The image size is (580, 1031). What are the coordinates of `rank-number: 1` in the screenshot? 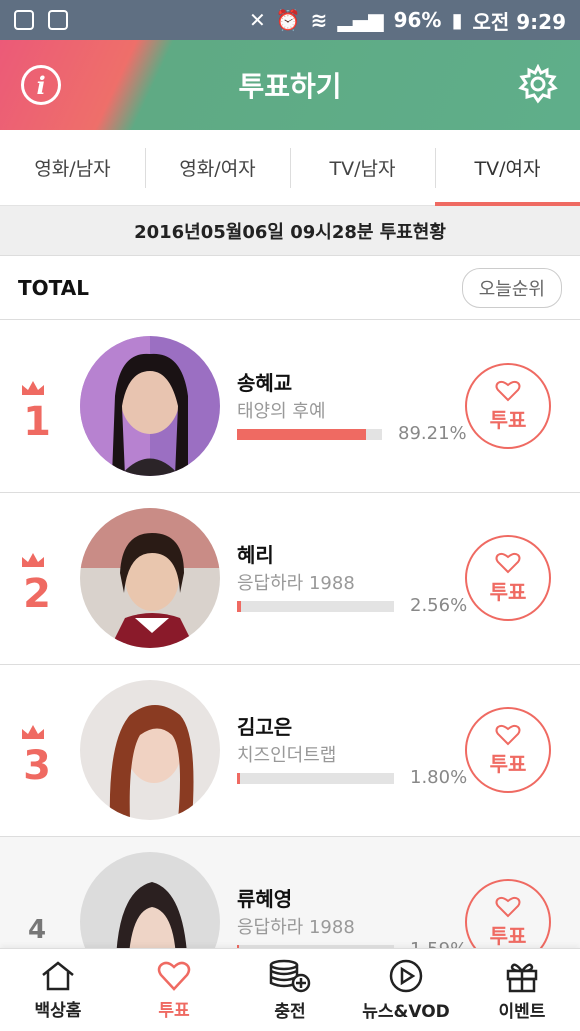 It's located at (37, 412).